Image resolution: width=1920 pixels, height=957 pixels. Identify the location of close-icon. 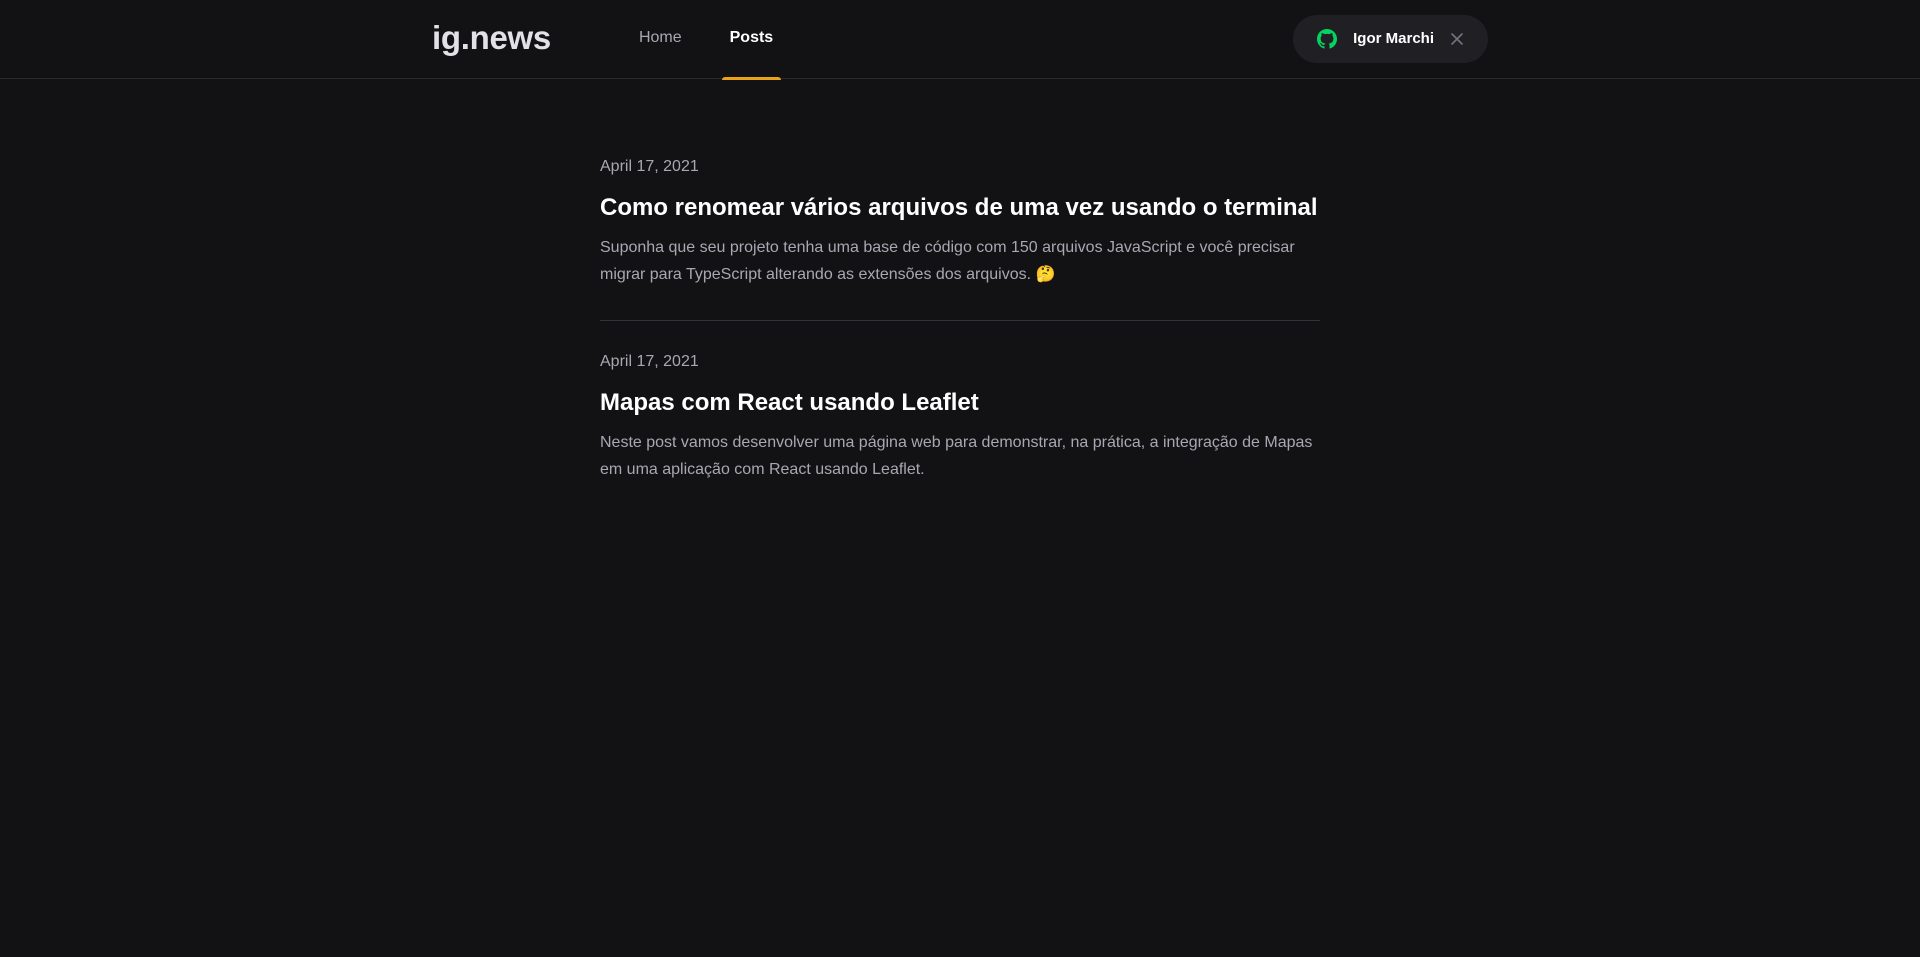
(1457, 39).